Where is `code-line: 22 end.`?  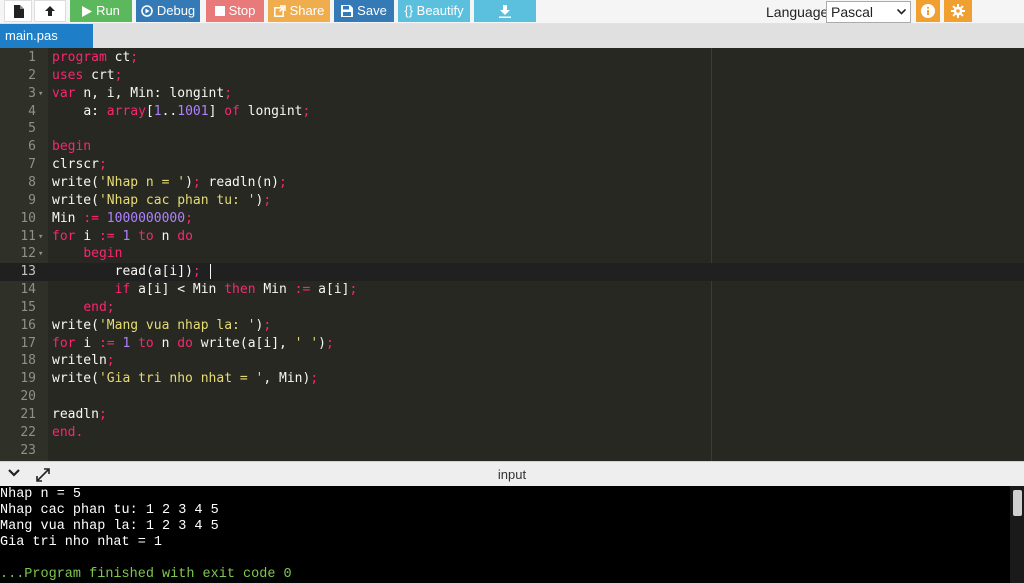
code-line: 22 end. is located at coordinates (512, 433).